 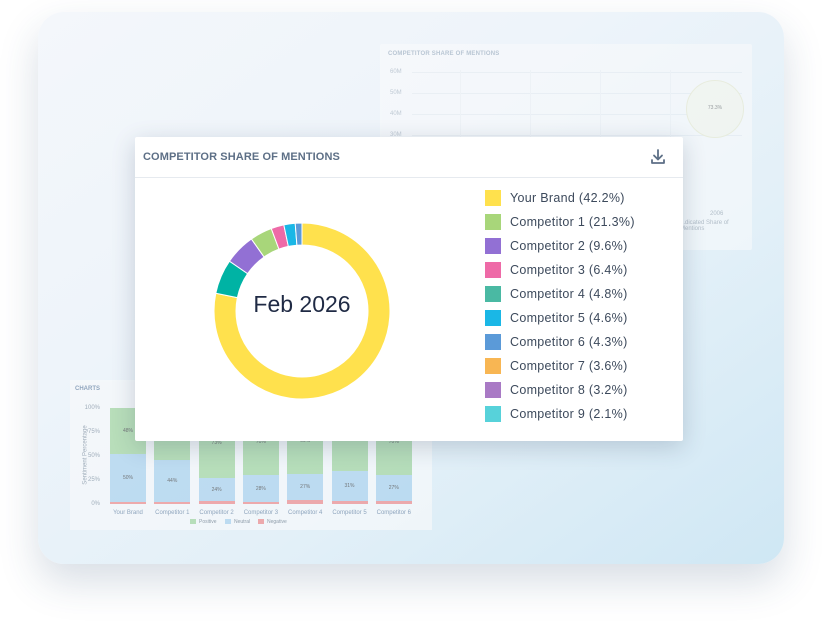 What do you see at coordinates (396, 93) in the screenshot?
I see `bg-ytick: 50M` at bounding box center [396, 93].